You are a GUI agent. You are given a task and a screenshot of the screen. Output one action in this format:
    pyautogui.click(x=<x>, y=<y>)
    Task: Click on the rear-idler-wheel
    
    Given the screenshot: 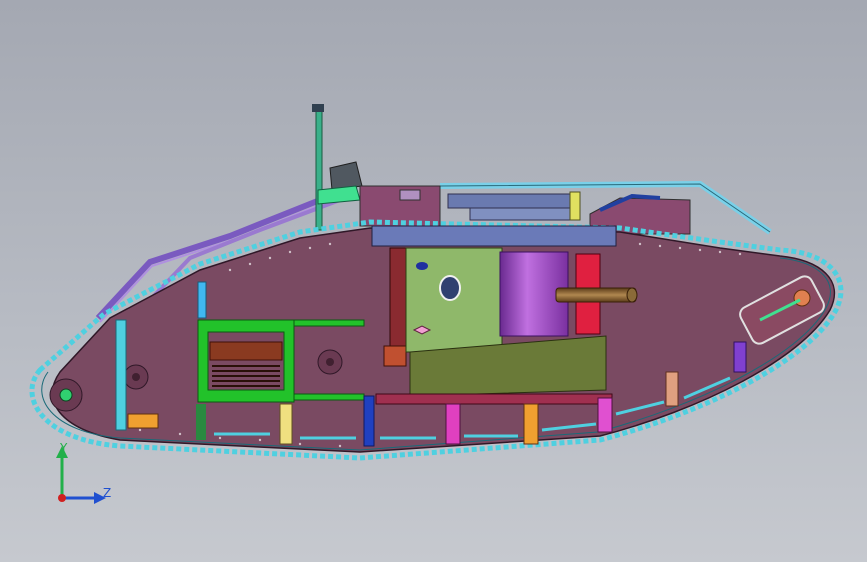 What is the action you would take?
    pyautogui.click(x=66, y=395)
    